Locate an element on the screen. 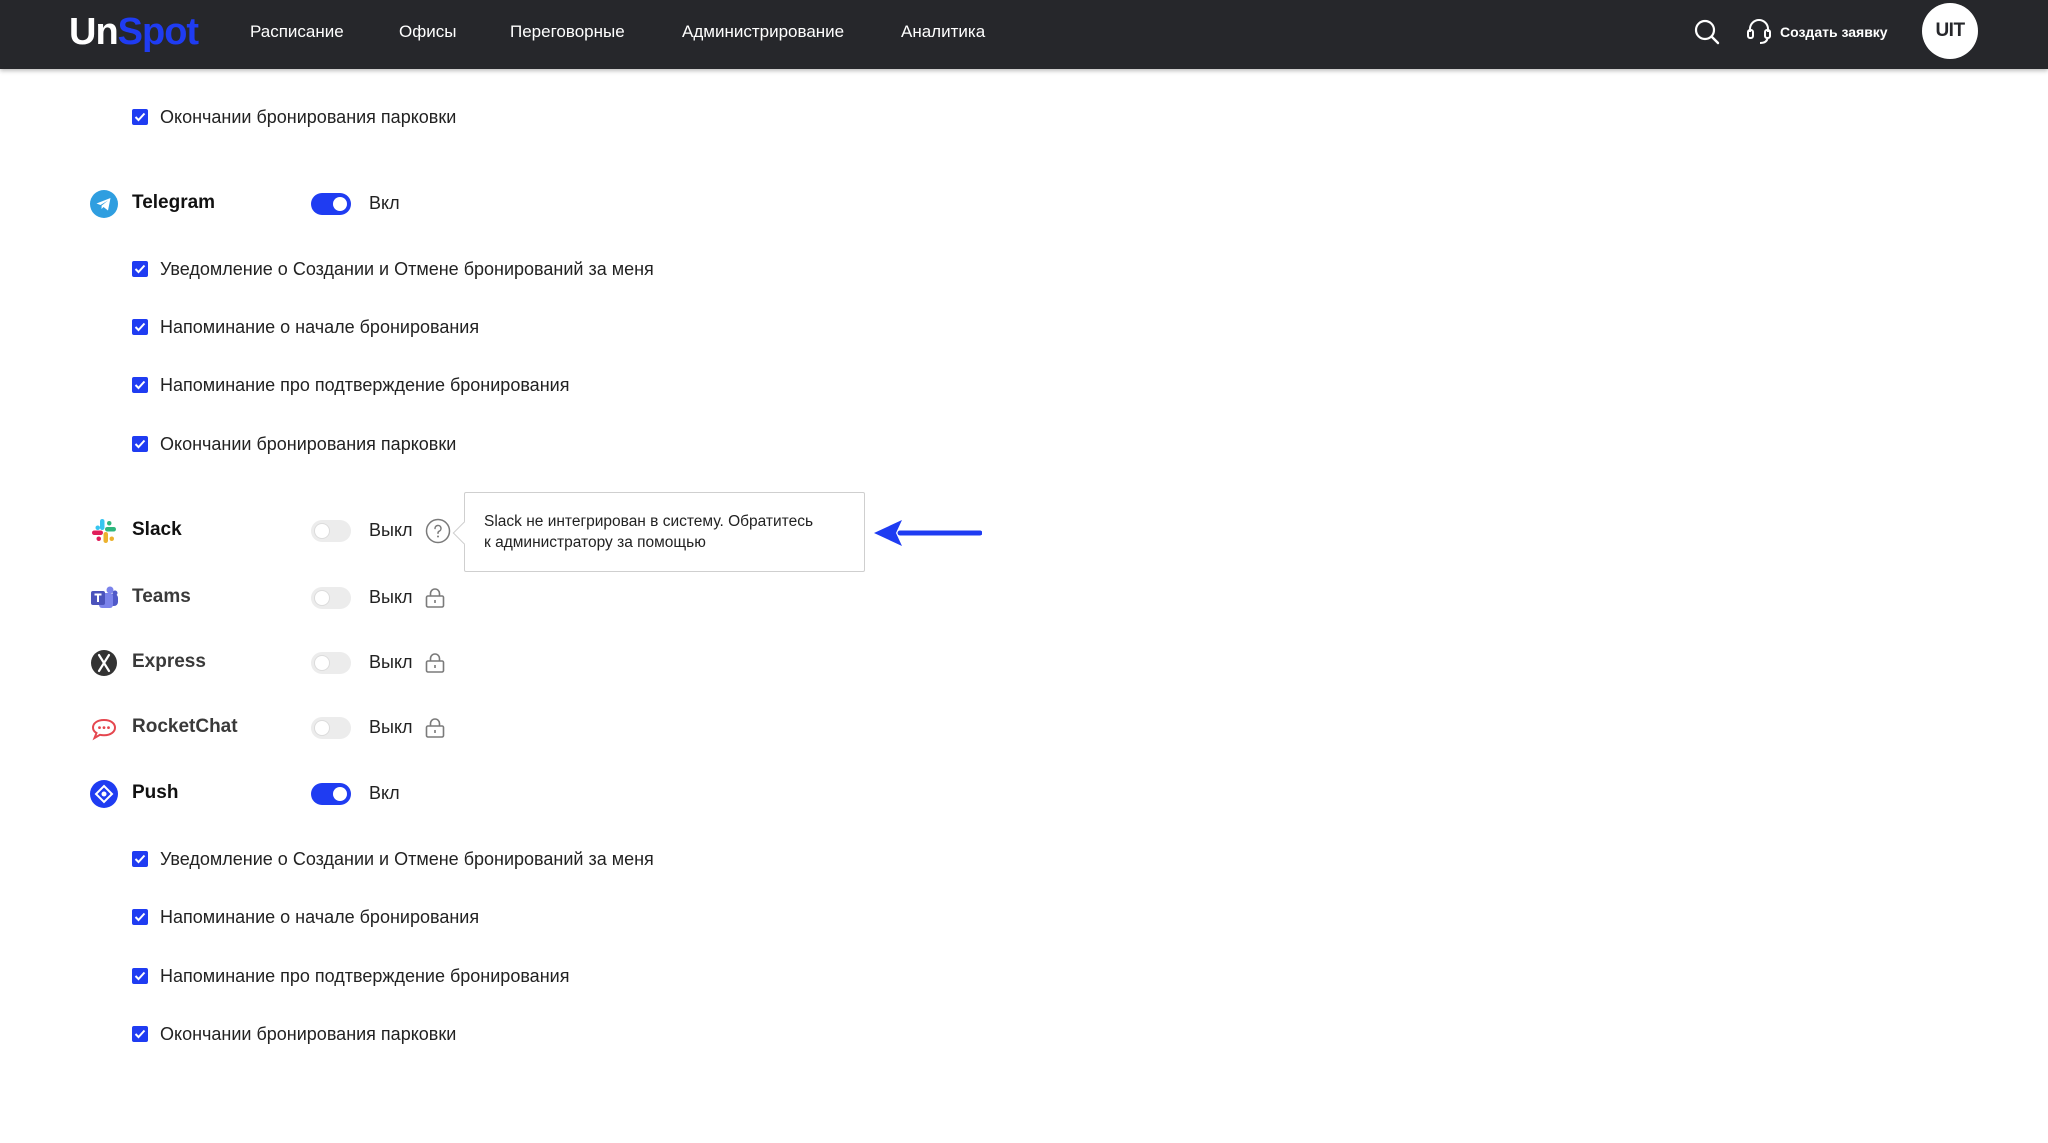 This screenshot has height=1143, width=2048. channel-name-slack: Slack is located at coordinates (157, 529).